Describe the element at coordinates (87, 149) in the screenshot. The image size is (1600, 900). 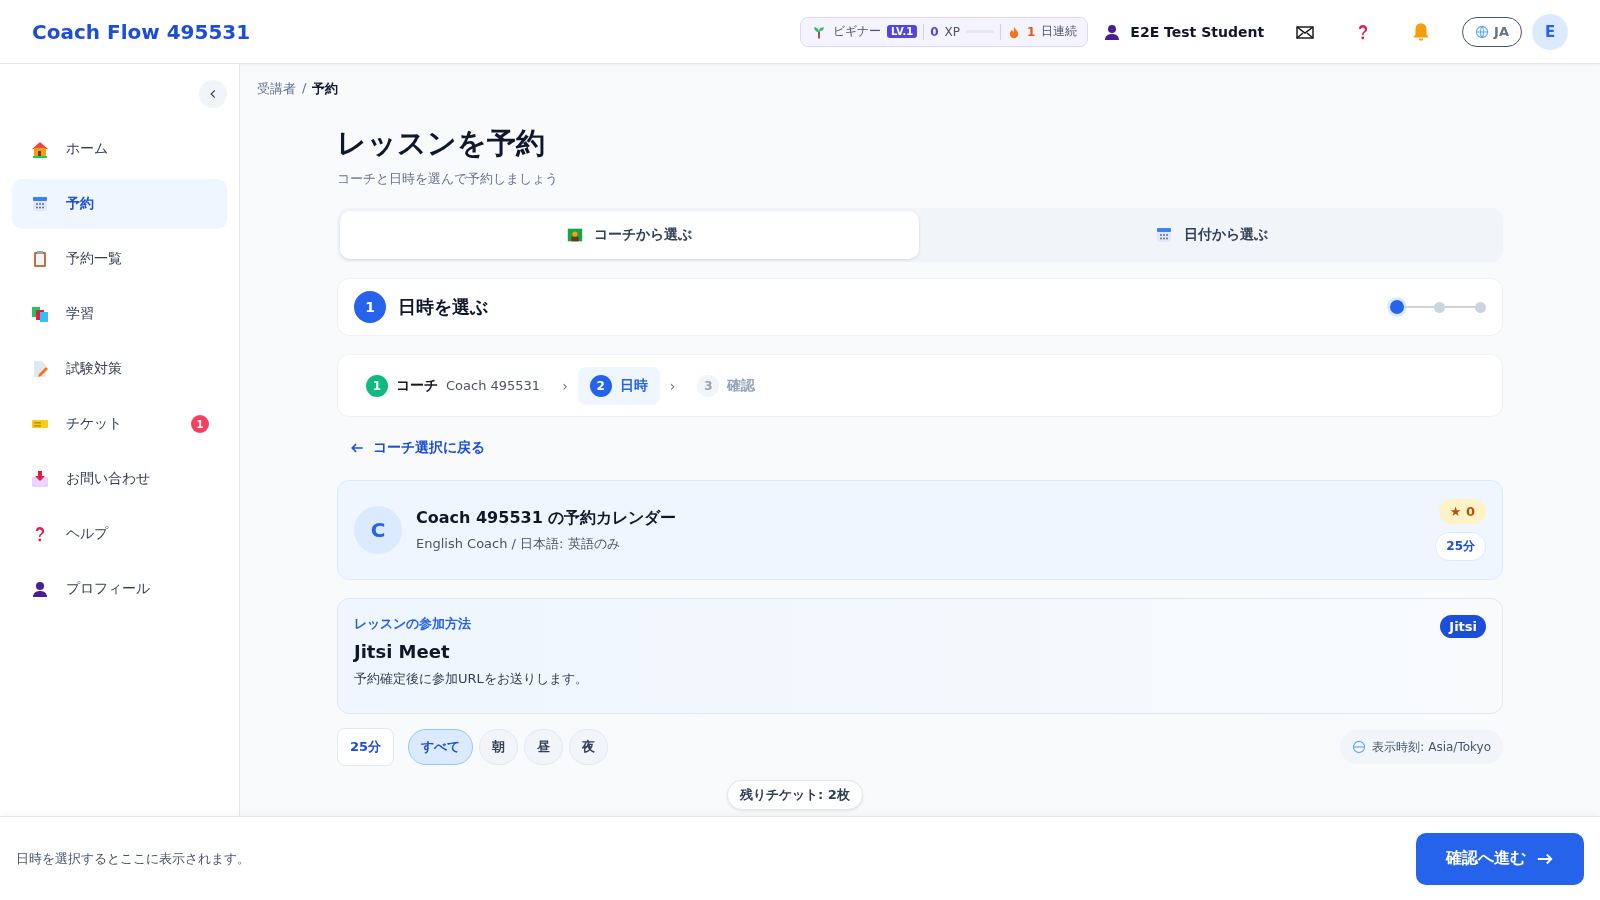
I see `sidebar-label: ホーム` at that location.